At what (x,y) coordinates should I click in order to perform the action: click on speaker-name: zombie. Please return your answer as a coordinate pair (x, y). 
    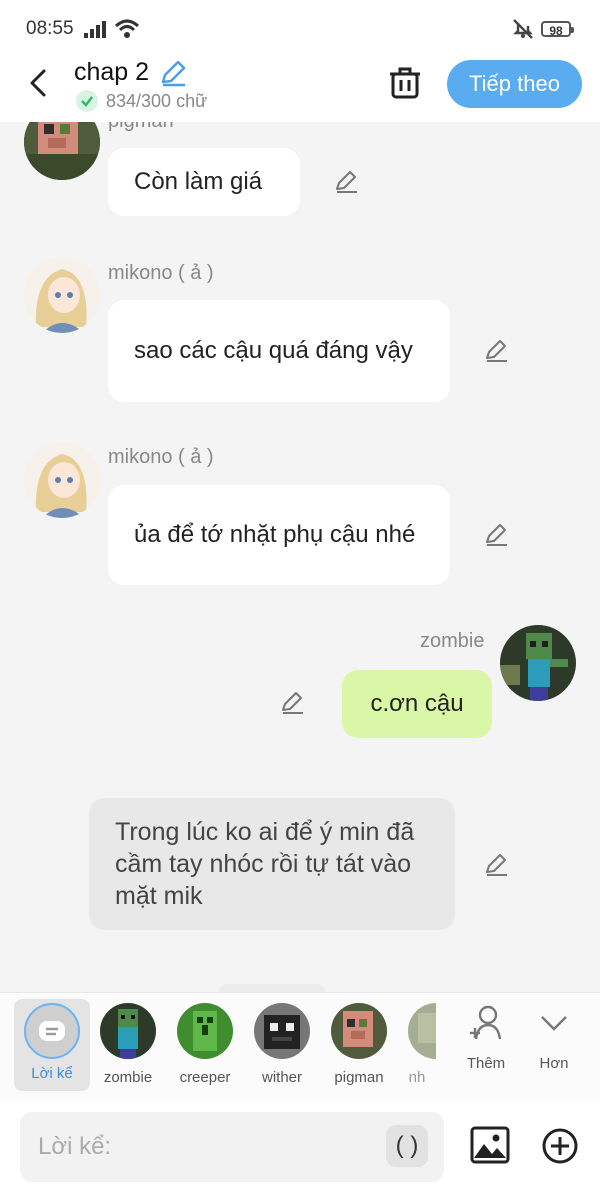
    Looking at the image, I should click on (452, 641).